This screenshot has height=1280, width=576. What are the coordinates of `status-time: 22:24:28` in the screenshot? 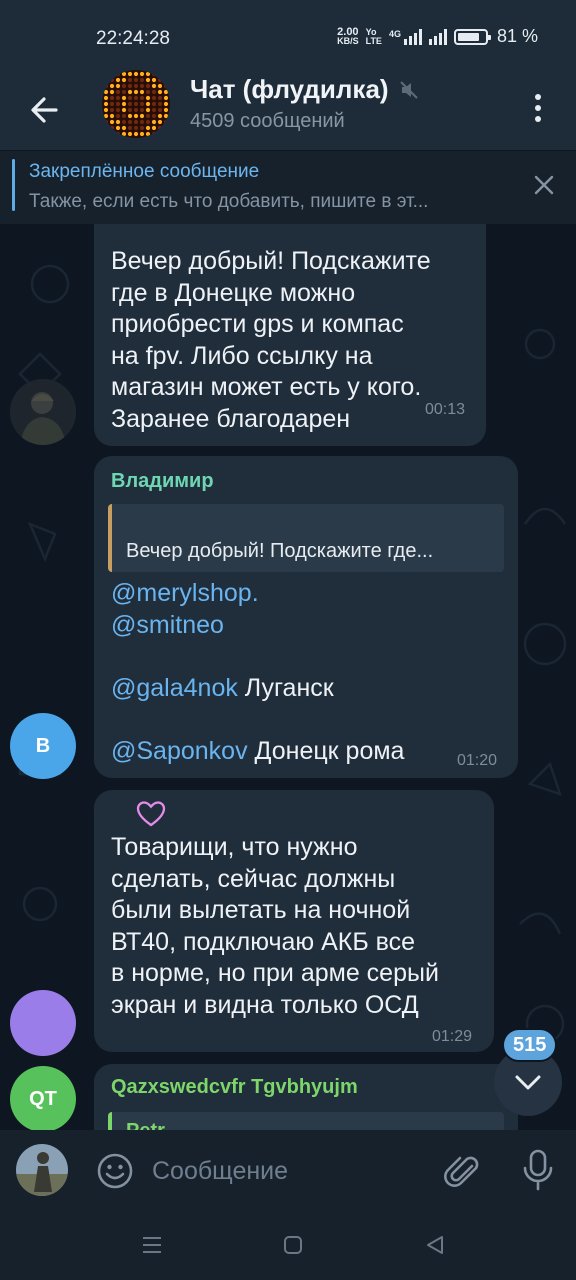 It's located at (133, 38).